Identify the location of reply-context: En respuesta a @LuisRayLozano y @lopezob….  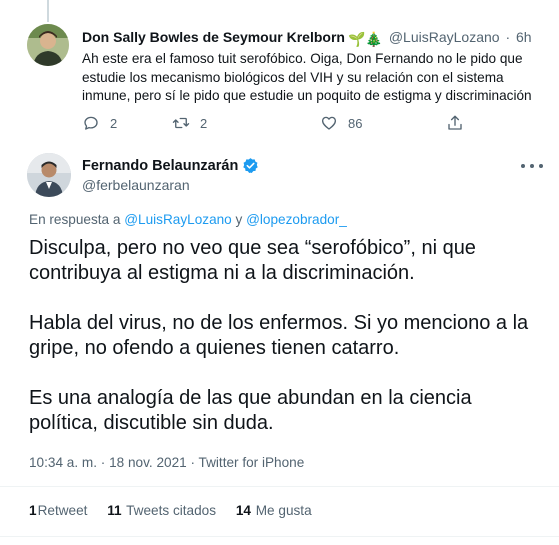
(188, 219).